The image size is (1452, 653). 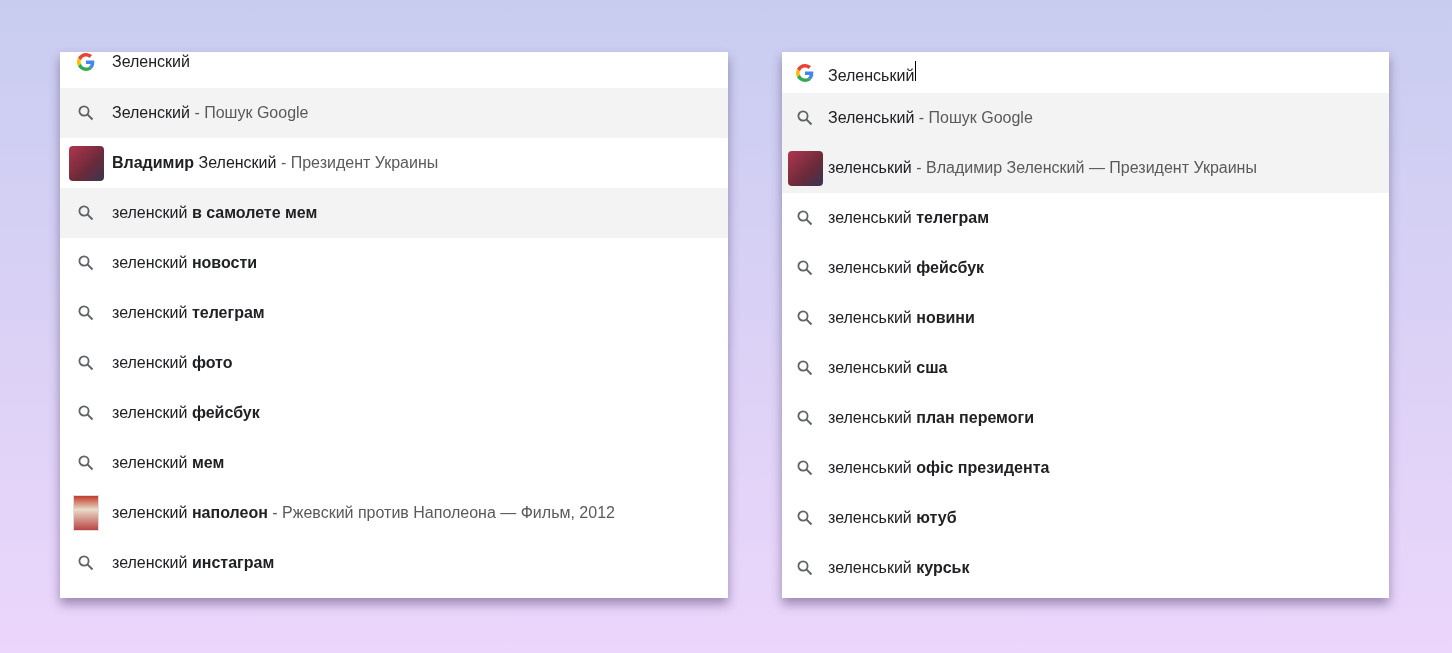 I want to click on suggestion-item: зеленський план перемоги, so click(x=1085, y=418).